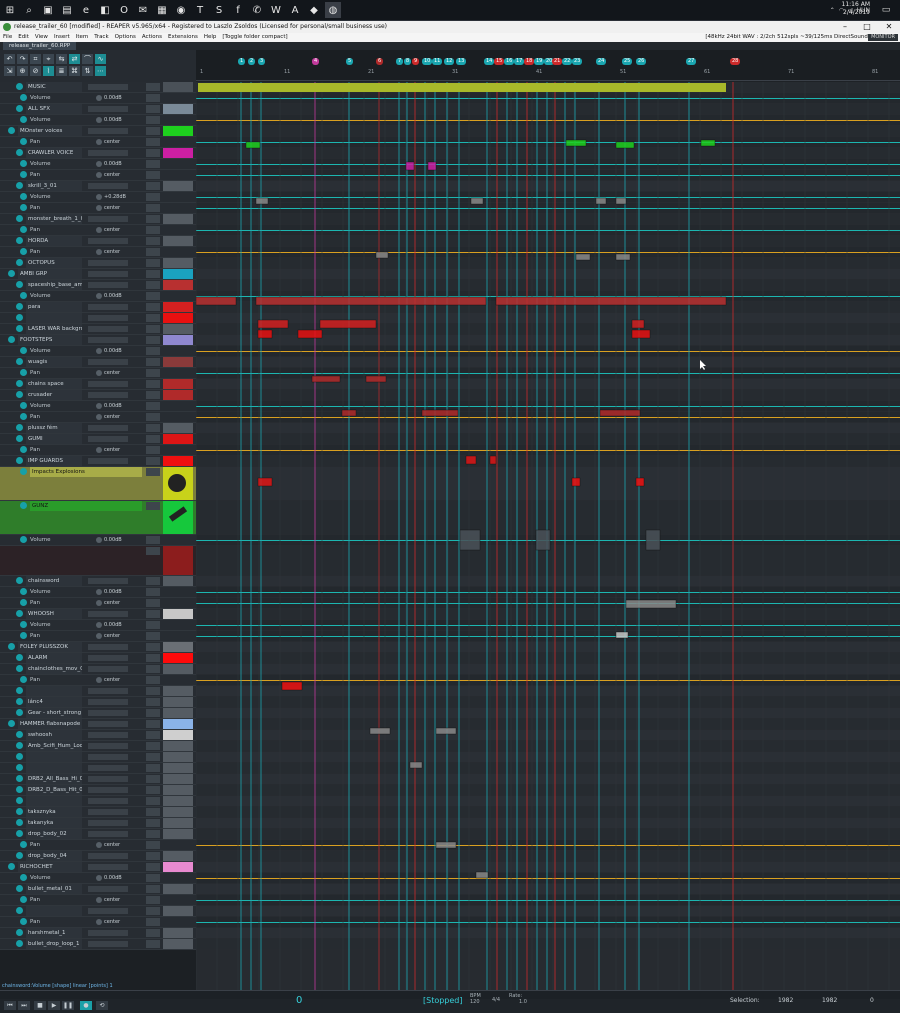 This screenshot has width=900, height=1013. What do you see at coordinates (98, 647) in the screenshot?
I see `track-row: FOLEY PLUSSZOK` at bounding box center [98, 647].